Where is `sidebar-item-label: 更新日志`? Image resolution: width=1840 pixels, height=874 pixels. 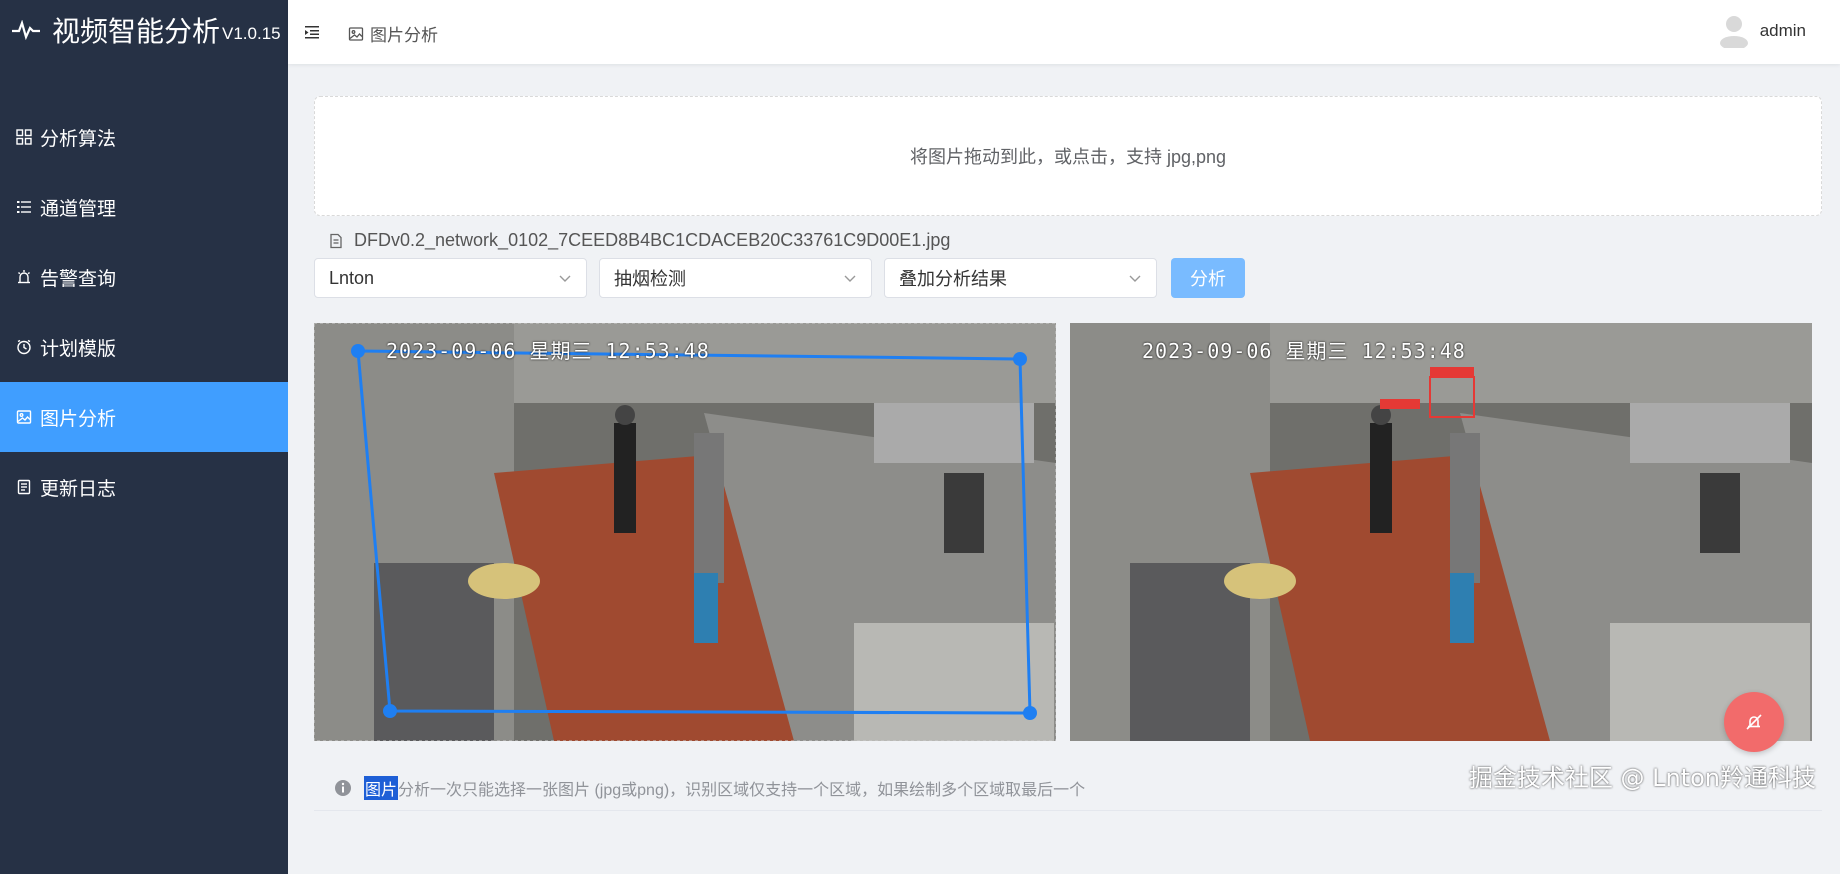
sidebar-item-label: 更新日志 is located at coordinates (78, 489).